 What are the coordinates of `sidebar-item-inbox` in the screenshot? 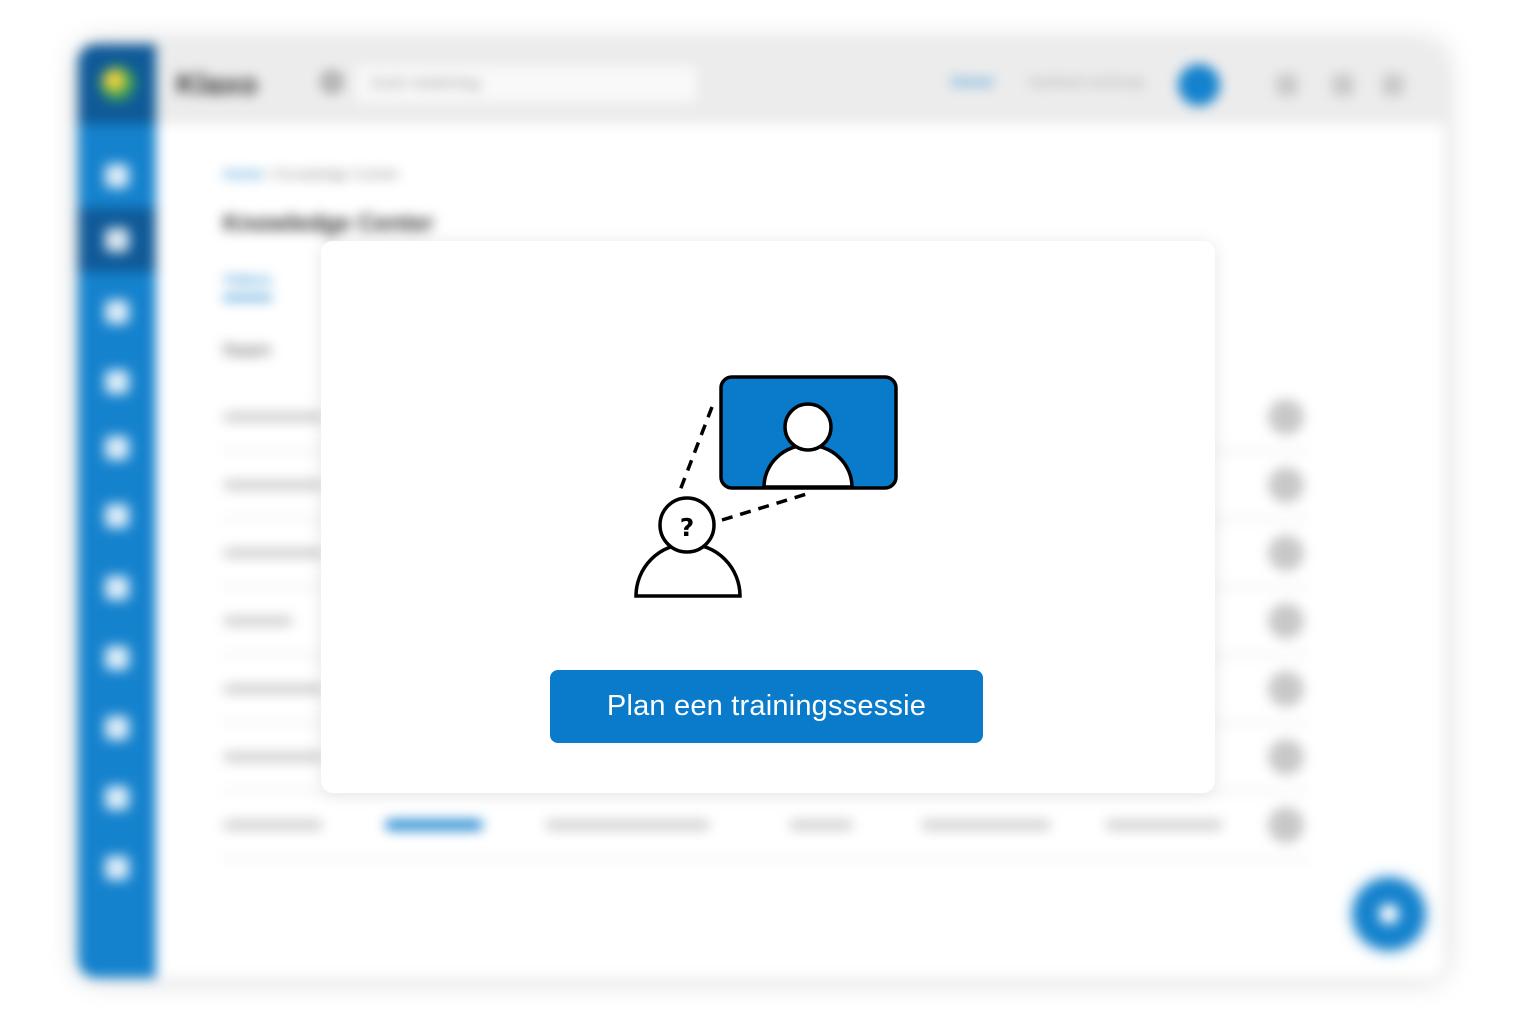 It's located at (117, 516).